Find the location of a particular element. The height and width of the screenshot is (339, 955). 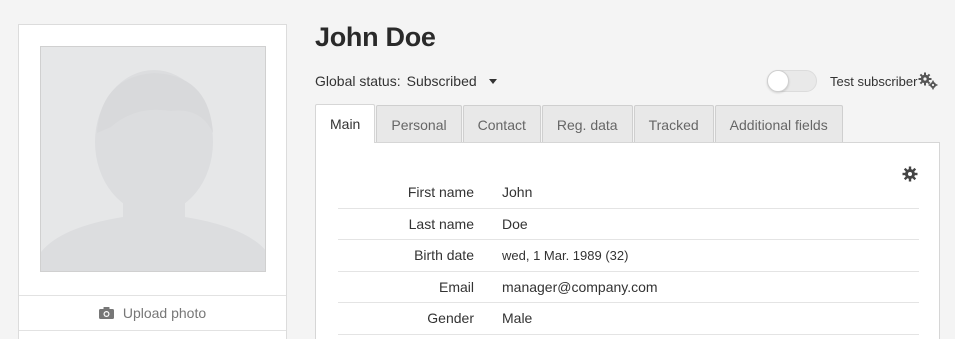

field-value: John is located at coordinates (517, 192).